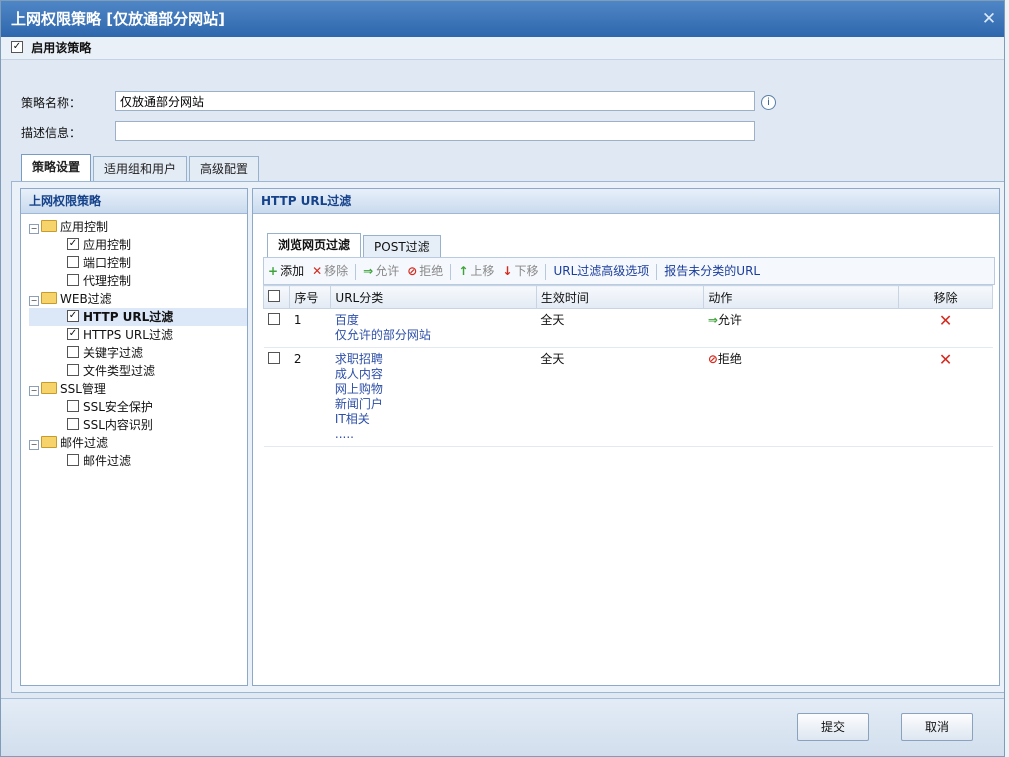 Image resolution: width=1009 pixels, height=757 pixels. I want to click on col-category: URL分类, so click(433, 297).